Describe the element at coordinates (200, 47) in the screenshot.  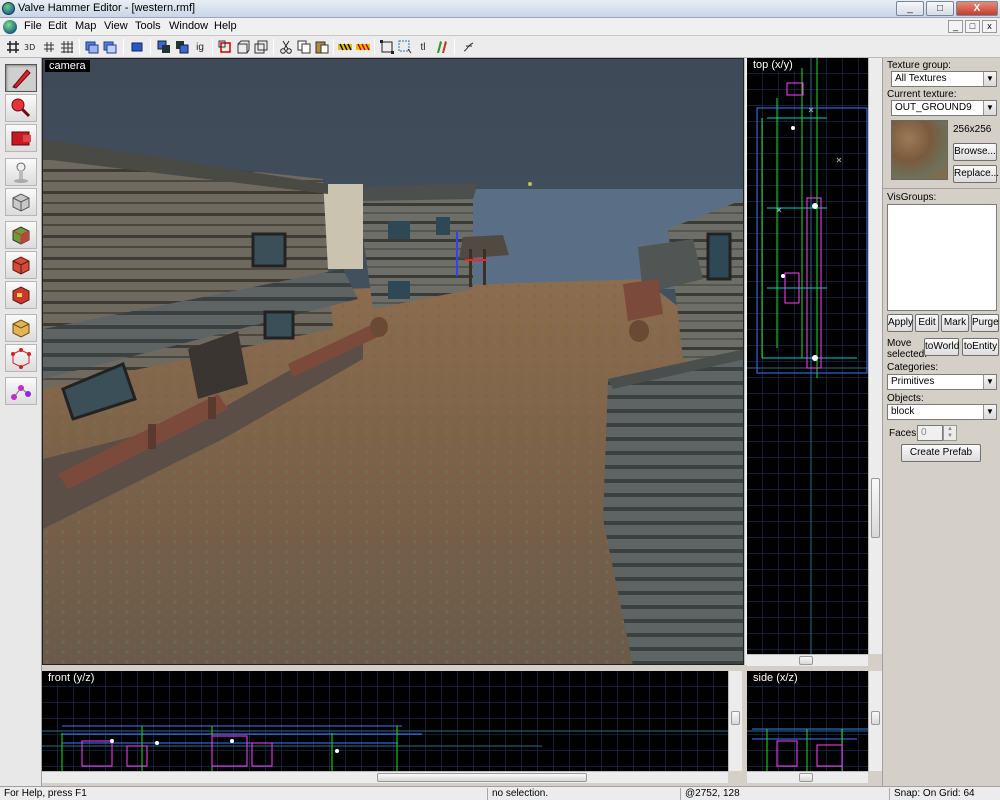
I see `ignore-groups-icon: ig` at that location.